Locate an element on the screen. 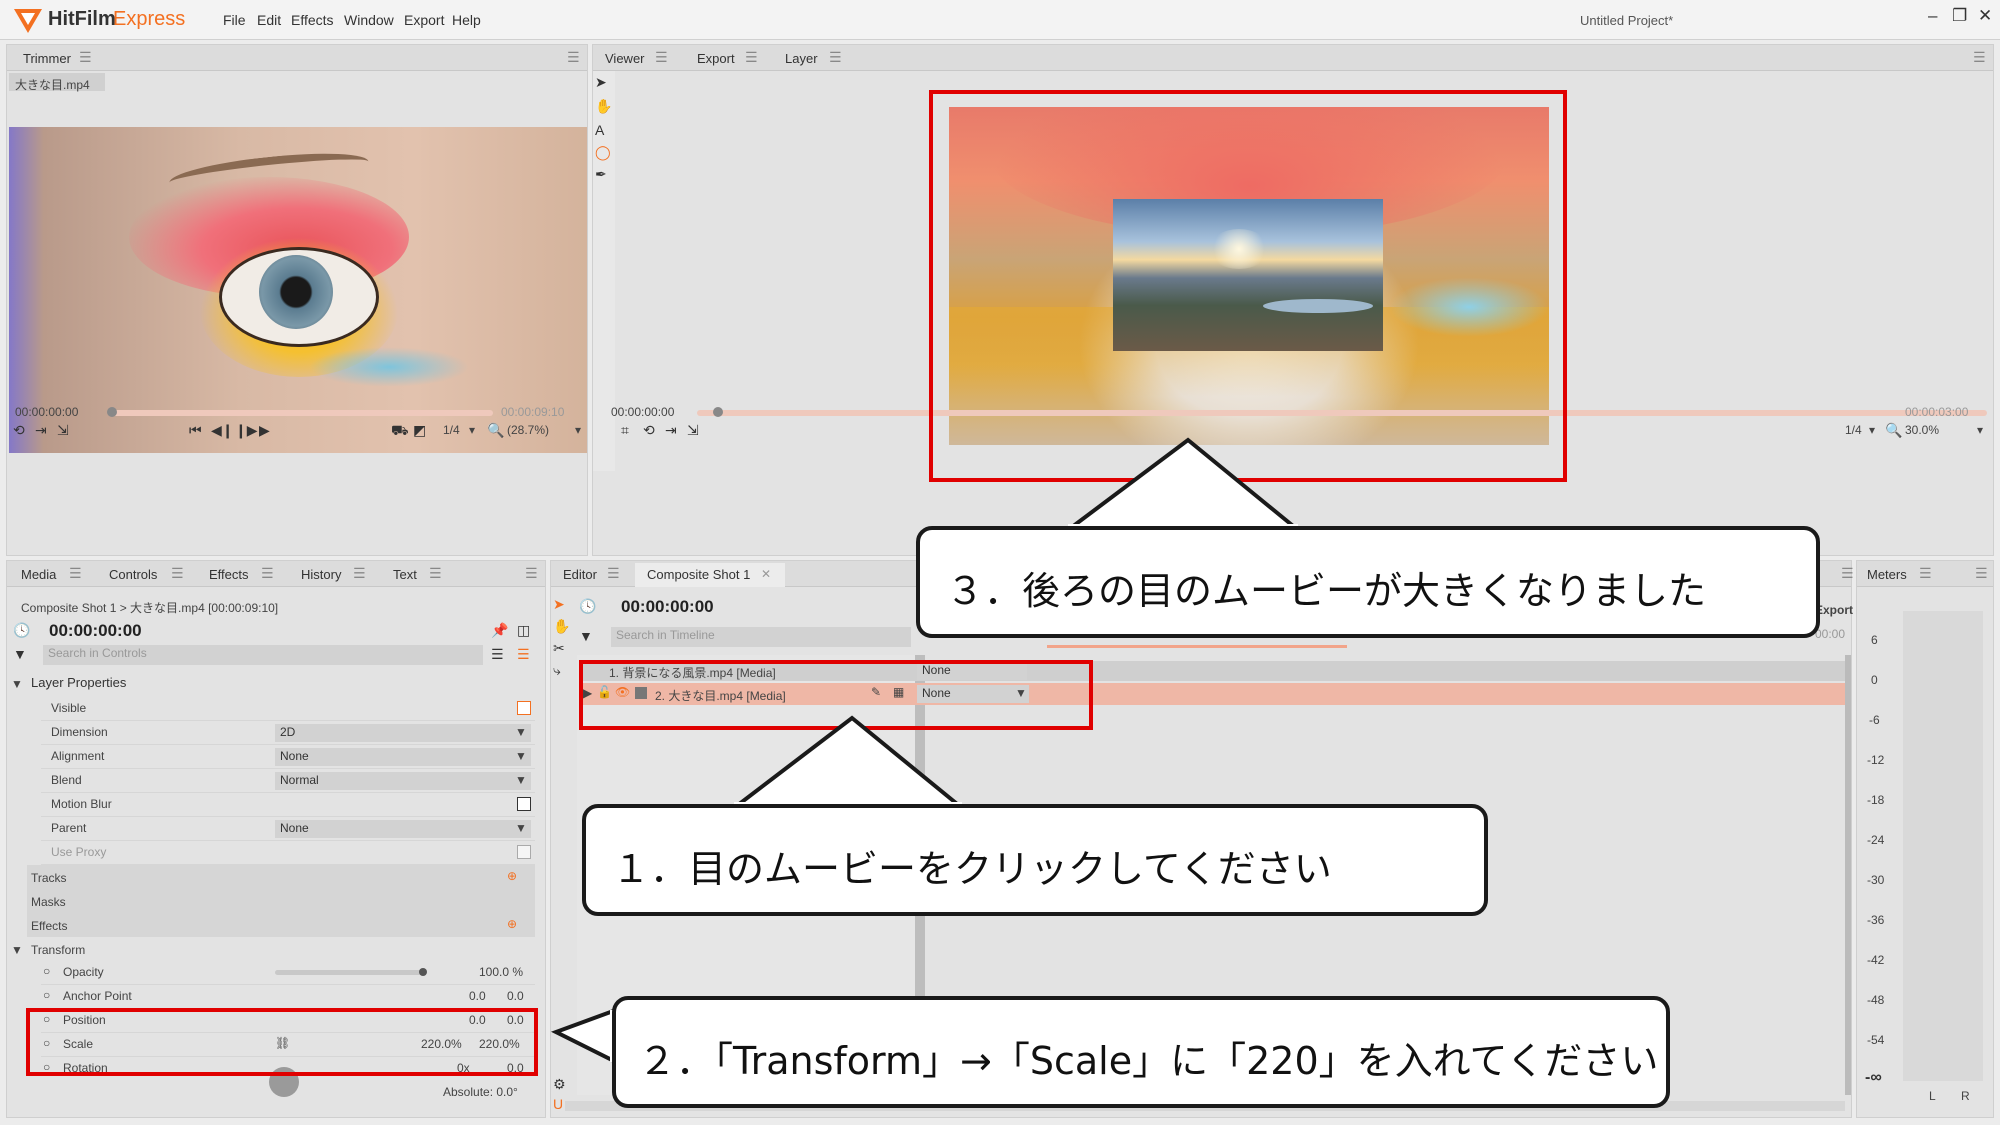 This screenshot has width=2000, height=1125. menu-help: Help is located at coordinates (466, 20).